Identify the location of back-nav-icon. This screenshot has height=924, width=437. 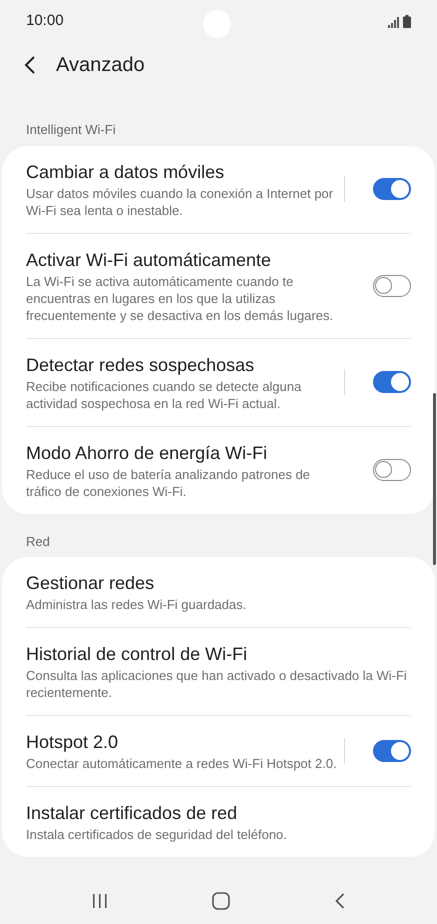
(339, 901).